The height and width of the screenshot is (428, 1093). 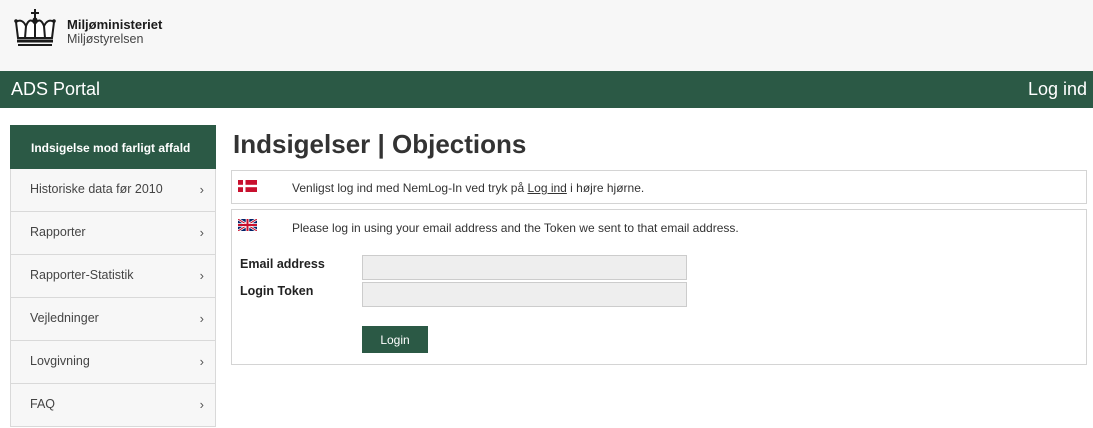 What do you see at coordinates (64, 318) in the screenshot?
I see `sidebar-item-label: Vejledninger` at bounding box center [64, 318].